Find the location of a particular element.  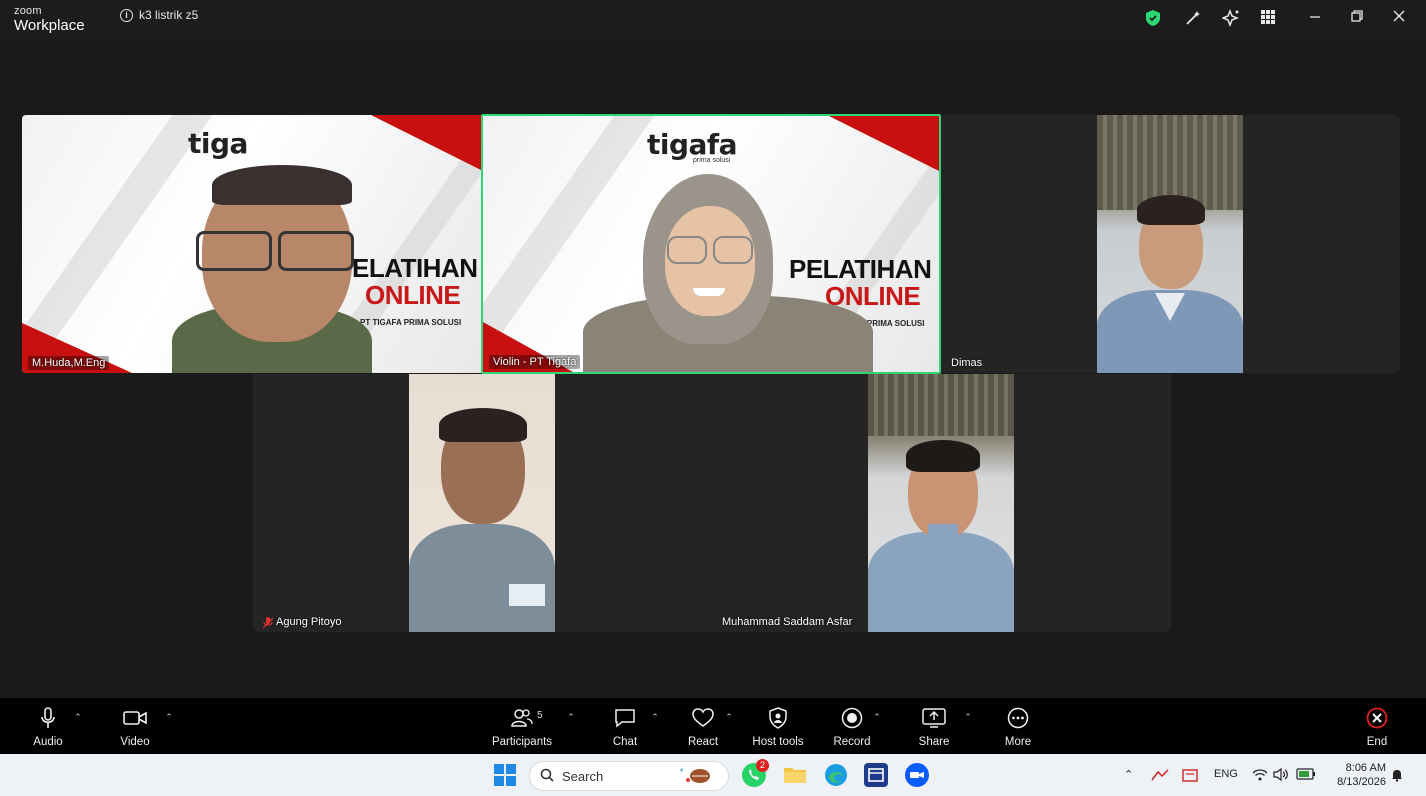

record-options-chevron-icon: ⌃ is located at coordinates (877, 717).